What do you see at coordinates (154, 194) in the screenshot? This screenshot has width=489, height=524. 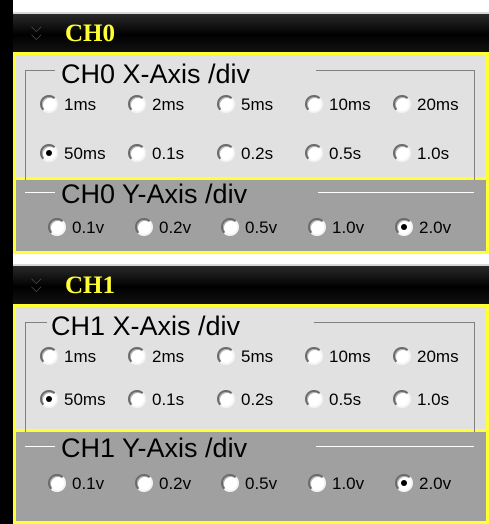 I see `ch0-y-axis-legend: CH0 Y-Axis /div` at bounding box center [154, 194].